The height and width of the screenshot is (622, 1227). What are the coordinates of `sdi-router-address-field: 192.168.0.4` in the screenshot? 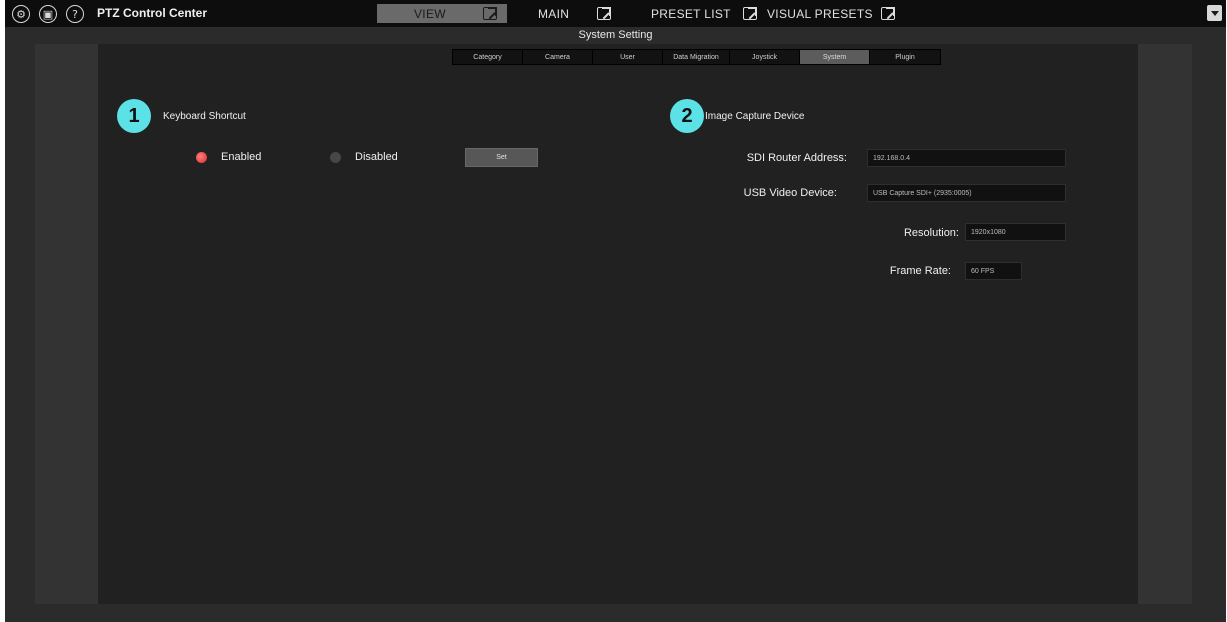 It's located at (966, 158).